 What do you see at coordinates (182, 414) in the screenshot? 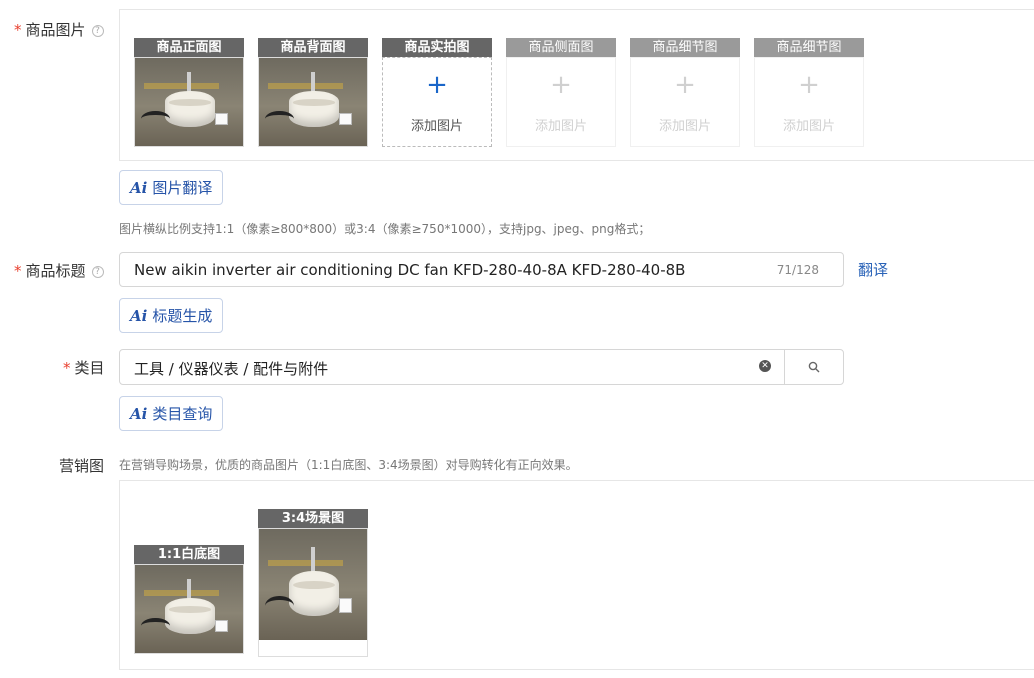
I see `category-query-label: 类目查询` at bounding box center [182, 414].